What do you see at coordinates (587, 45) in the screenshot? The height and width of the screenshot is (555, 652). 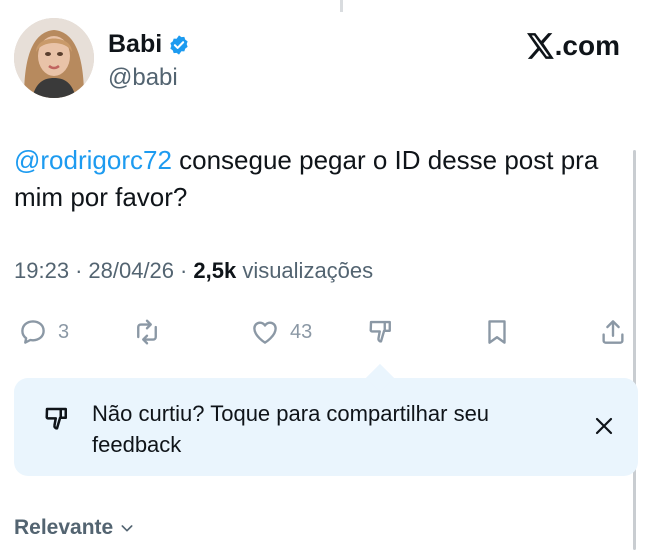 I see `brand-domain: .com` at bounding box center [587, 45].